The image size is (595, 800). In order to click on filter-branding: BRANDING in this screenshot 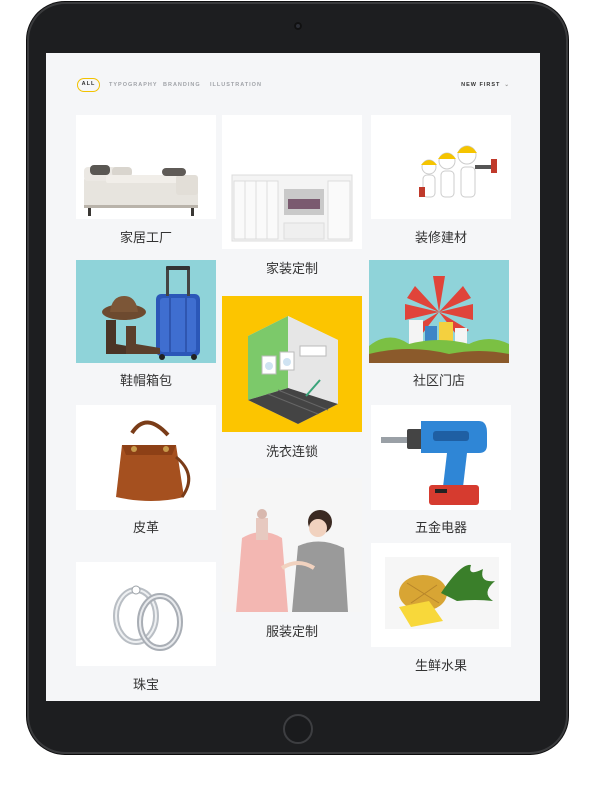, I will do `click(182, 85)`.